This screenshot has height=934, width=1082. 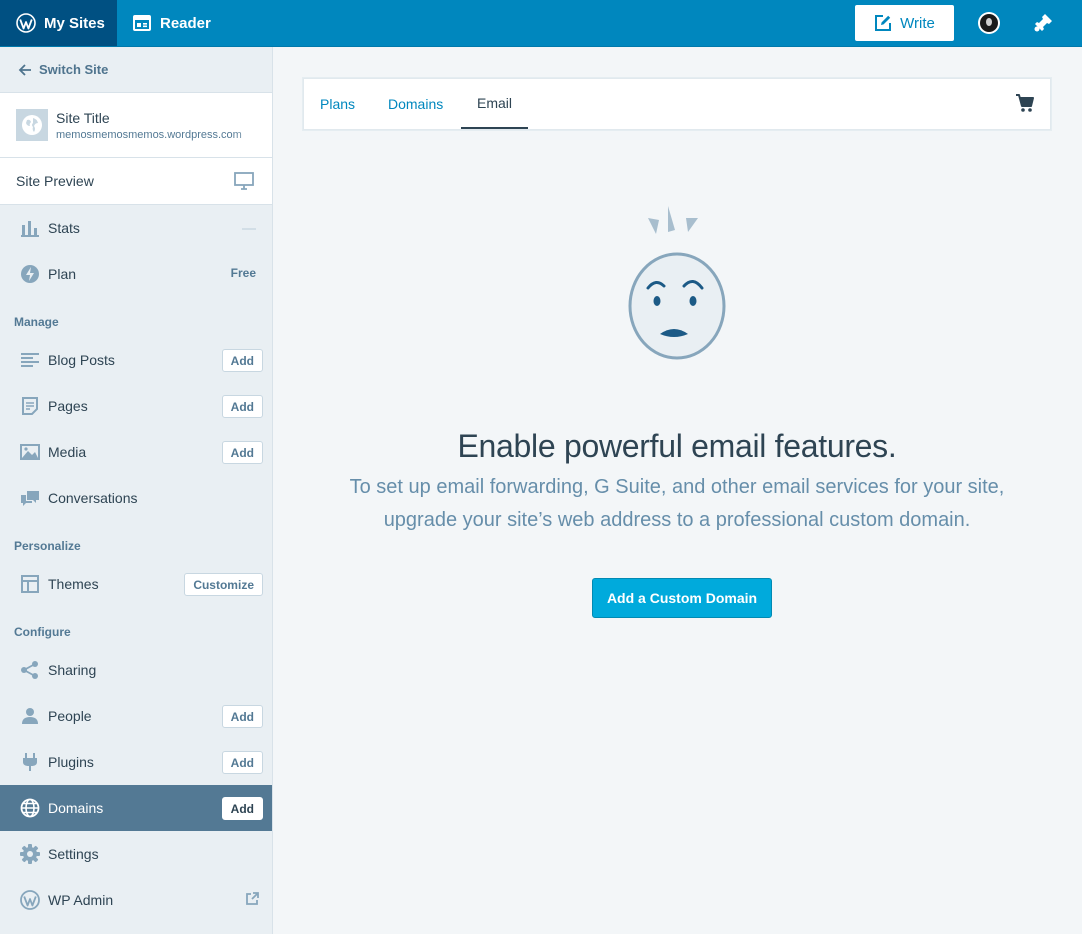 I want to click on add-post-button: Add, so click(x=242, y=360).